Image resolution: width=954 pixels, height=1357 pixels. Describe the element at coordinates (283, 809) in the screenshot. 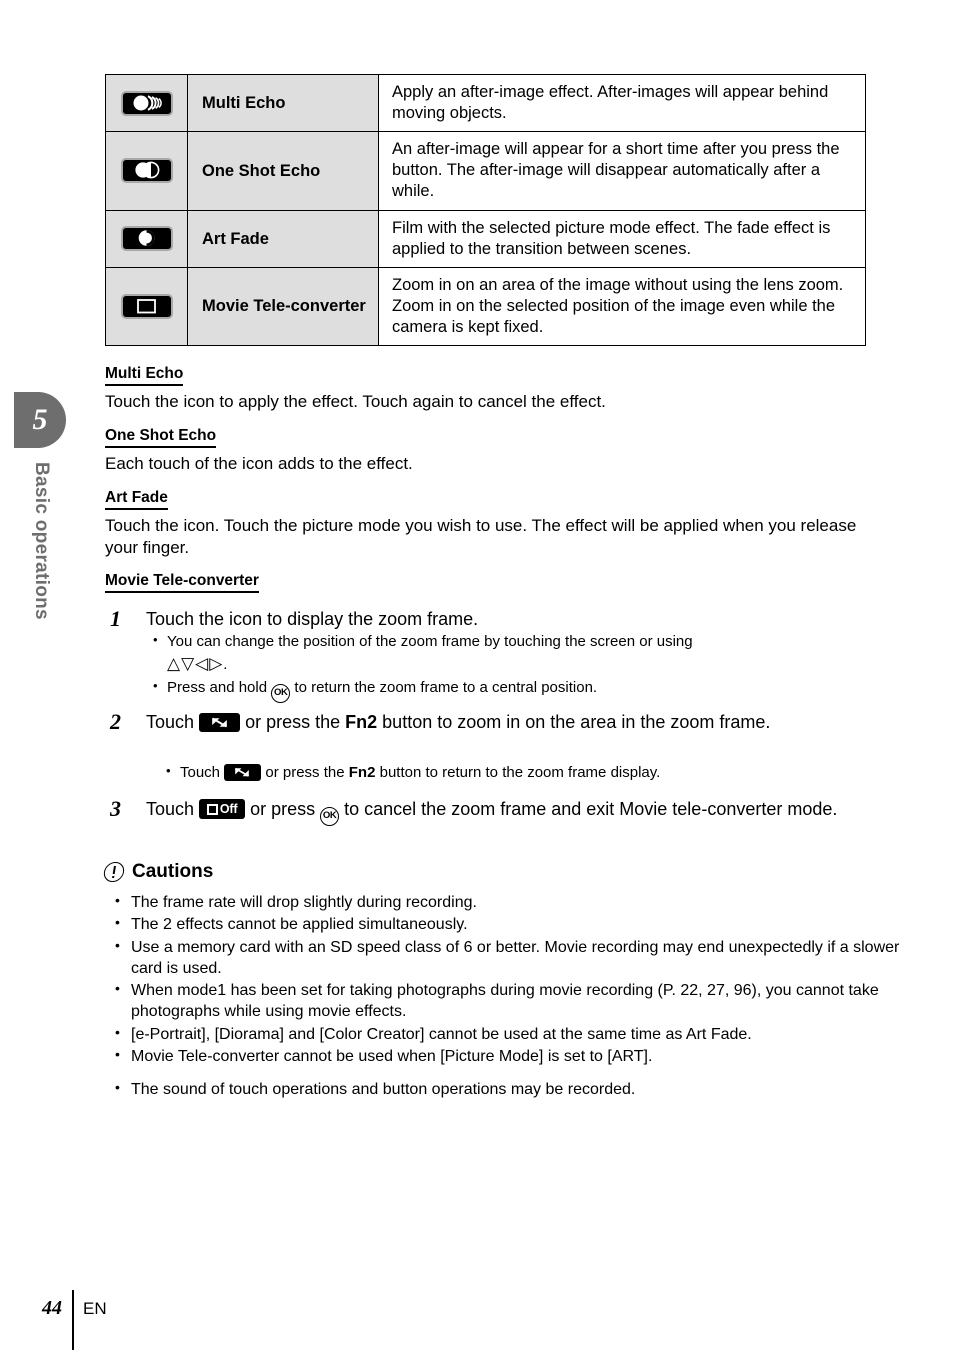

I see `step-3-text-mid: or press` at that location.